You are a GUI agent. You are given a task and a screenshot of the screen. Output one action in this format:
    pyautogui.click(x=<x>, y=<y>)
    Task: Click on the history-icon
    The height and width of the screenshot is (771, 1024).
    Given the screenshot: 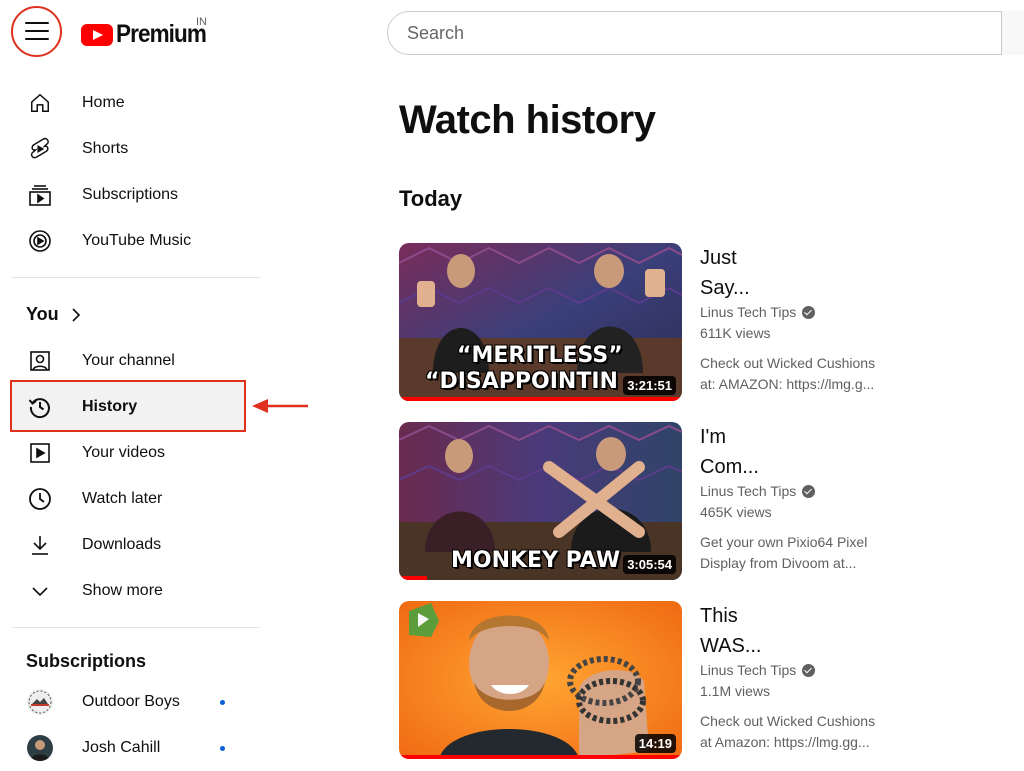 What is the action you would take?
    pyautogui.click(x=40, y=407)
    